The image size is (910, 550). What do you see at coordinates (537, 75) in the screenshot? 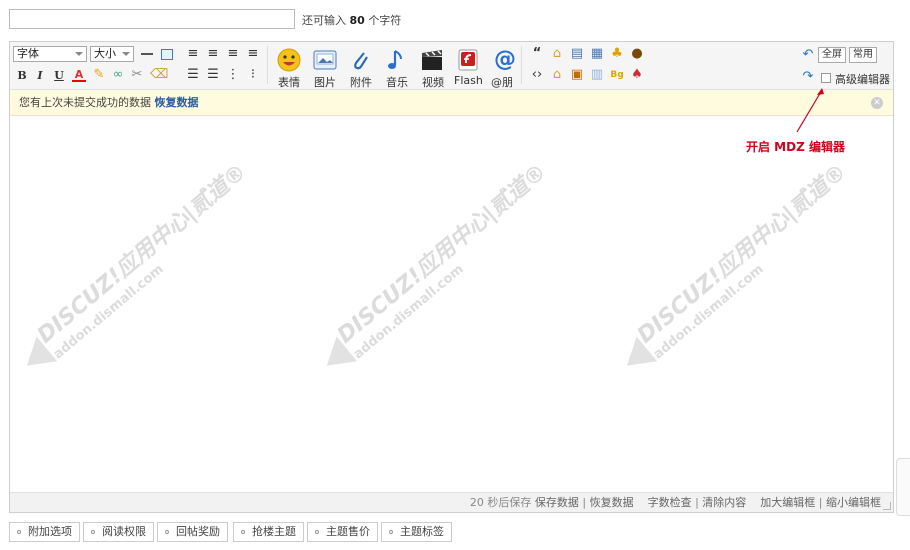
I see `code-icon: ‹›` at bounding box center [537, 75].